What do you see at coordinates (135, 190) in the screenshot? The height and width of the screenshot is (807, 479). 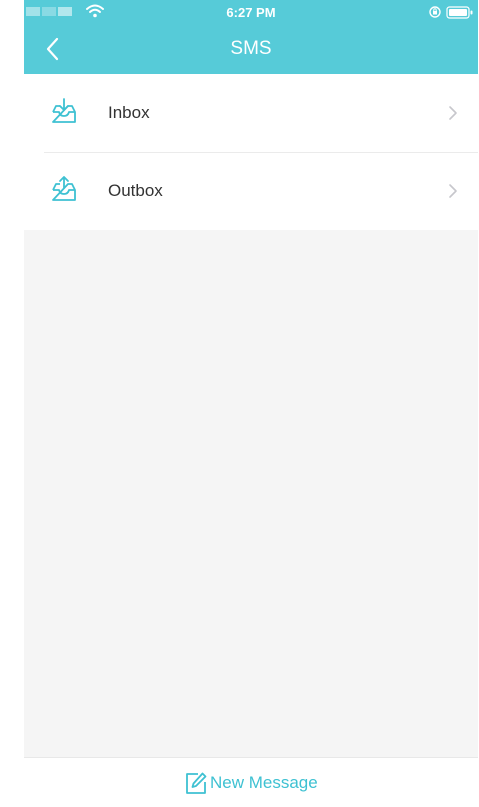 I see `outbox-label: Outbox` at bounding box center [135, 190].